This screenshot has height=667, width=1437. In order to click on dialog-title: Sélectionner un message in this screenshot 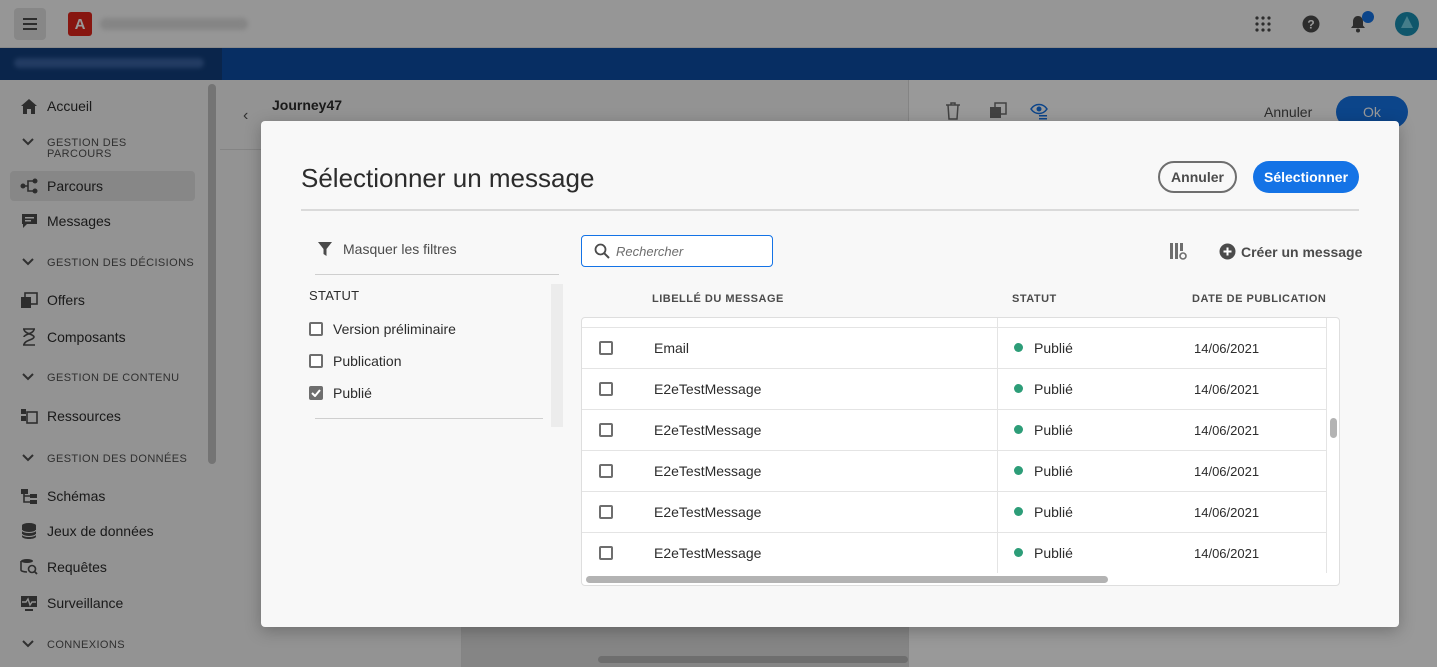, I will do `click(448, 178)`.